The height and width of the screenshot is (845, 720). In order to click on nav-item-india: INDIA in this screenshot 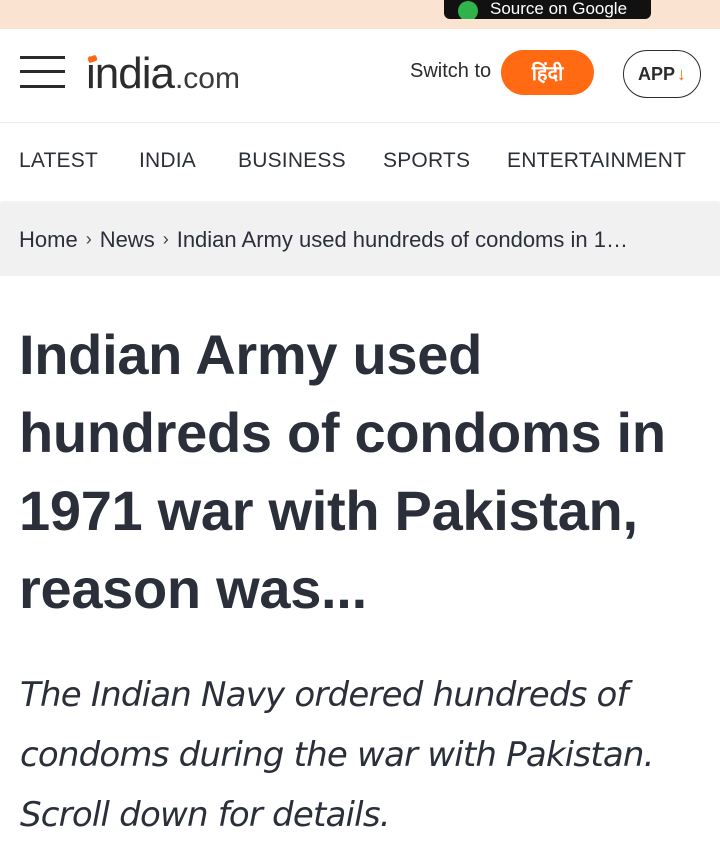, I will do `click(167, 161)`.